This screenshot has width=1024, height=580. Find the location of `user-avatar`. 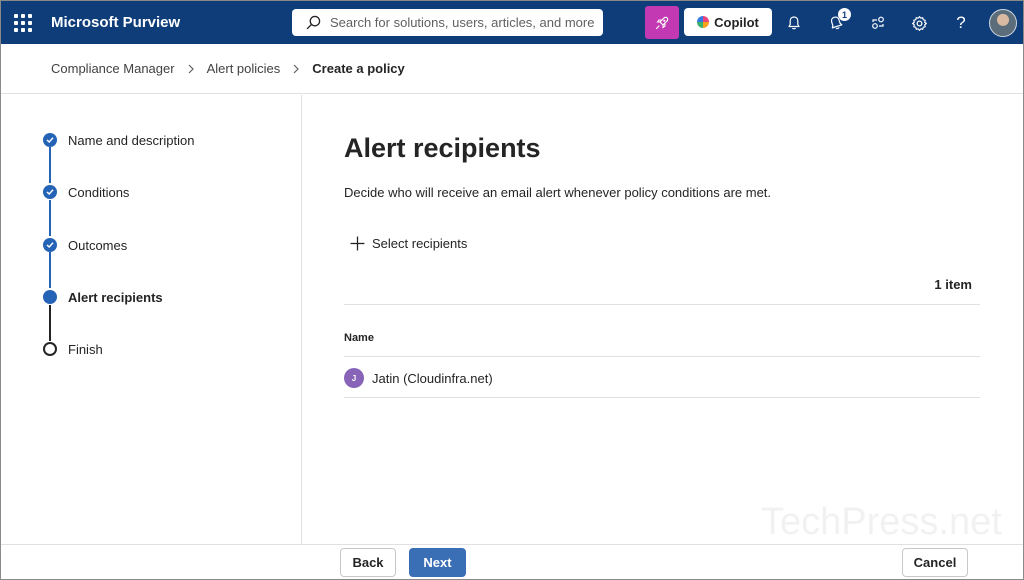

user-avatar is located at coordinates (1003, 23).